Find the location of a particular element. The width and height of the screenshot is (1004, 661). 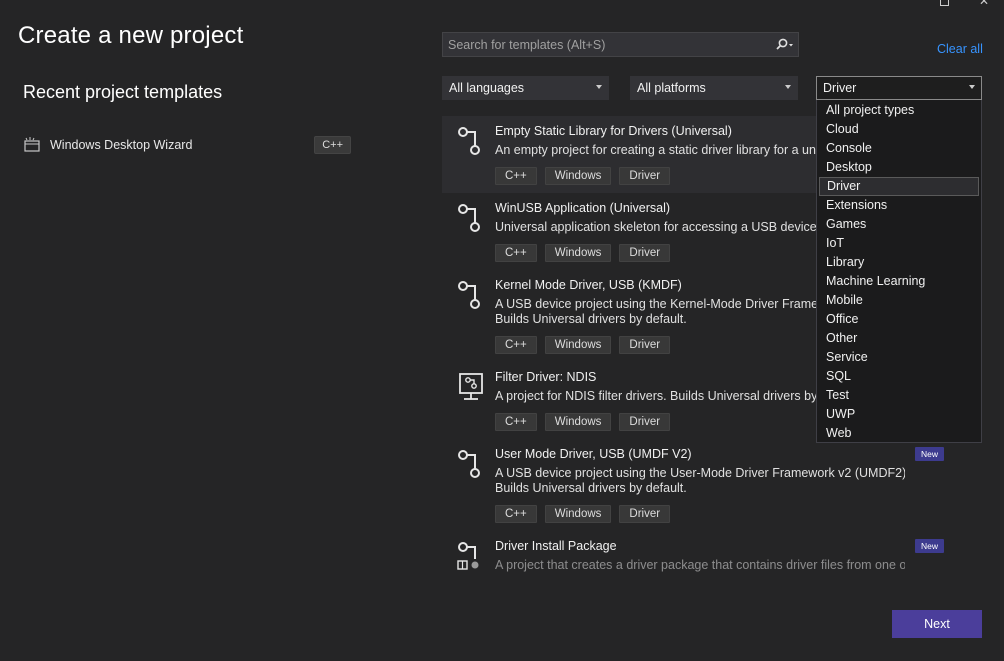

network-filter-icon is located at coordinates (471, 386).